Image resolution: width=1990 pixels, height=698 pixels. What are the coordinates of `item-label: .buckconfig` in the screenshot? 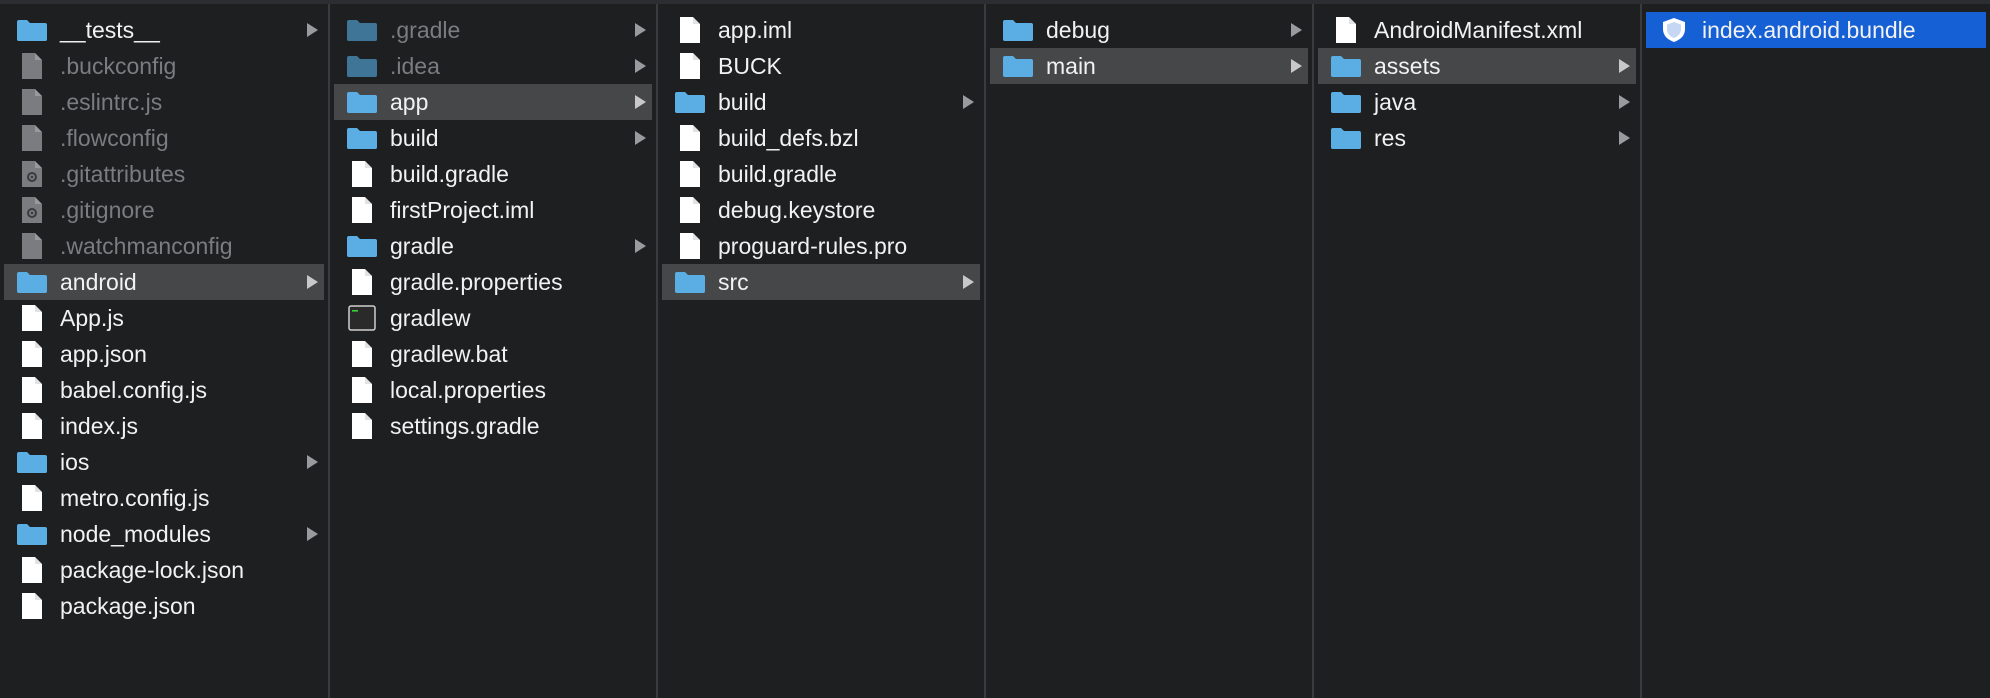 It's located at (118, 66).